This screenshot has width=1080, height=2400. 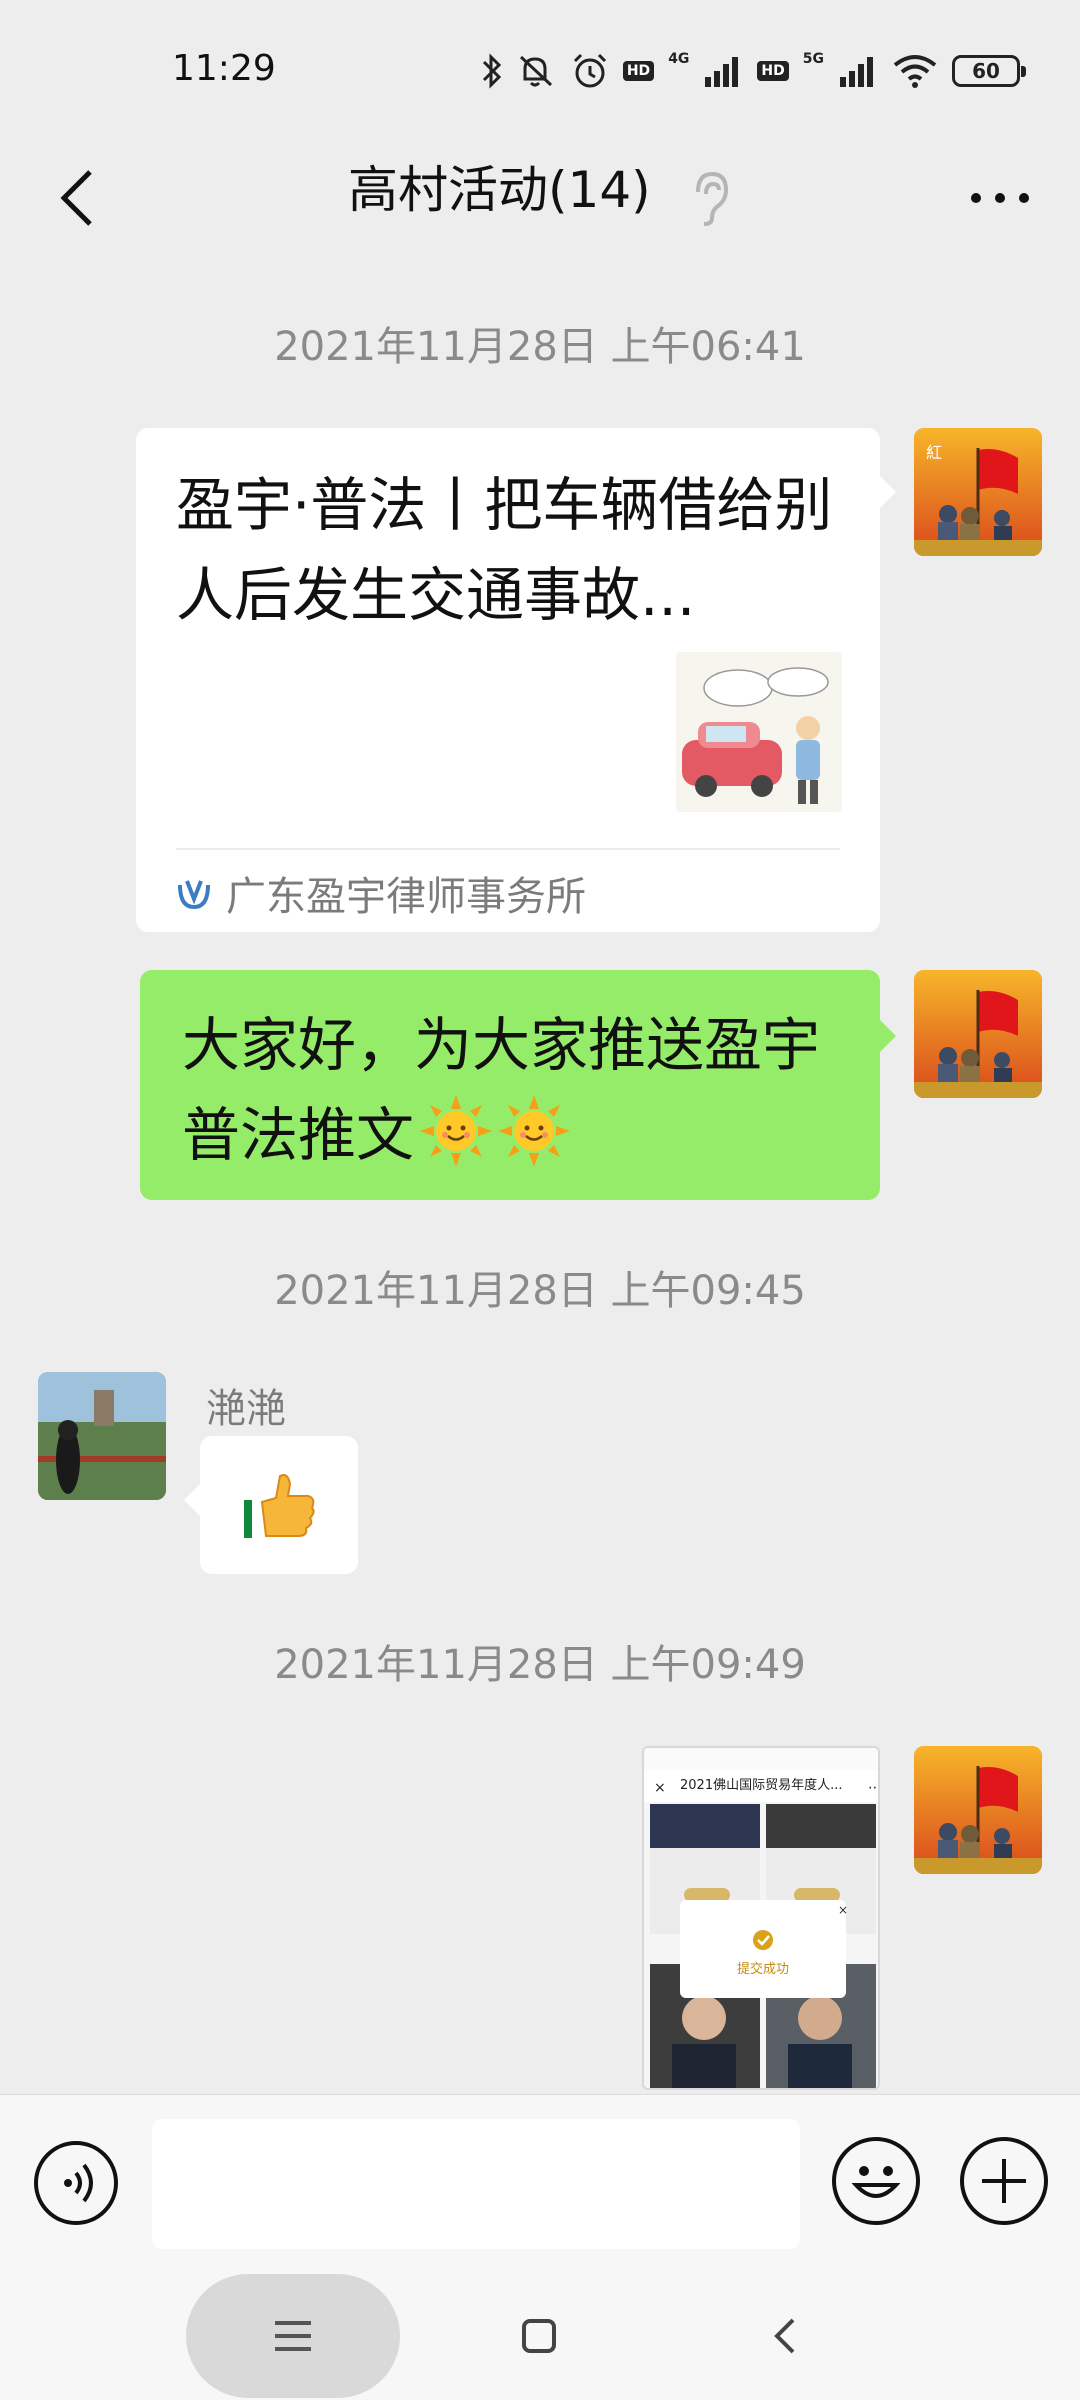 I want to click on input-bar, so click(x=540, y=2174).